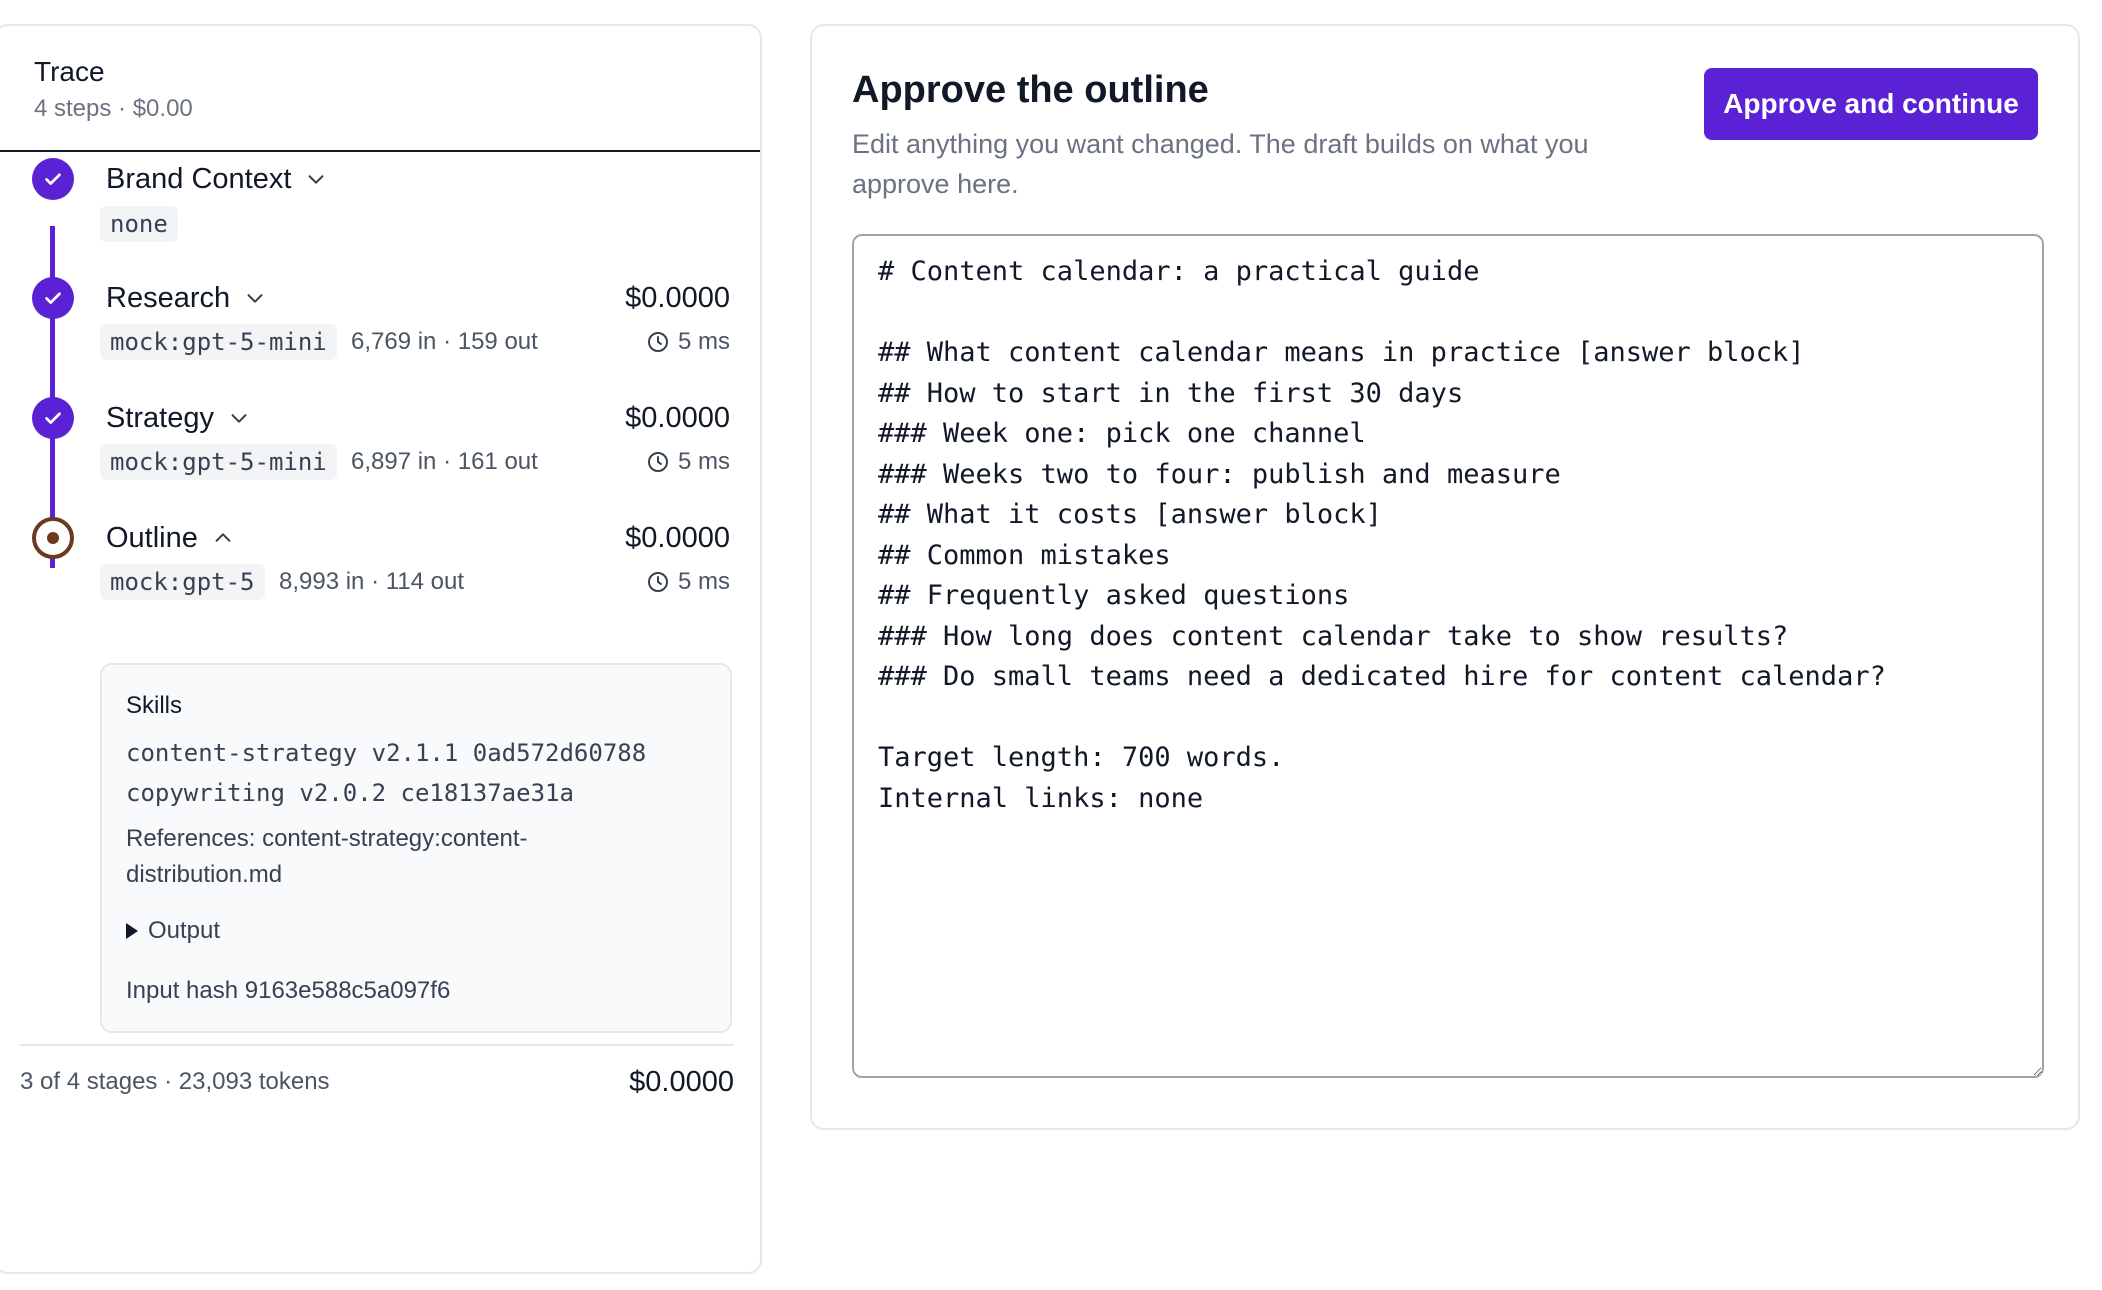  What do you see at coordinates (152, 538) in the screenshot?
I see `step-name: Outline` at bounding box center [152, 538].